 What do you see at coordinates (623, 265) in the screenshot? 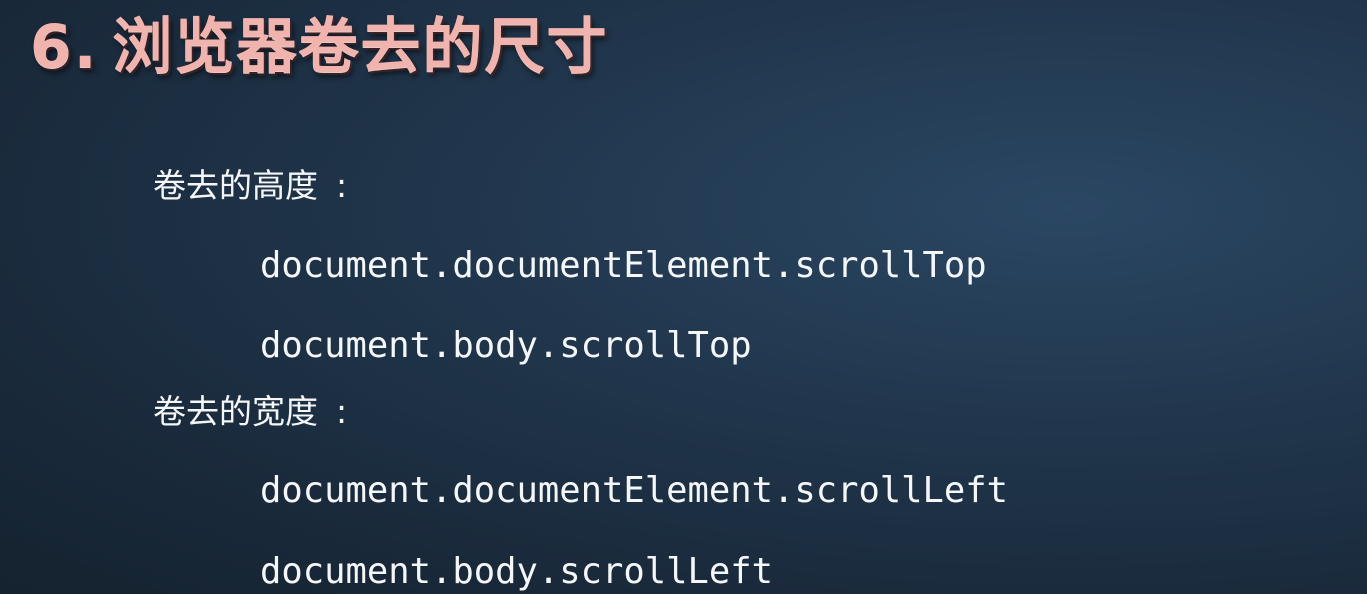
I see `code-line-document-element-scroll-top: document.documentElement.scrollTop` at bounding box center [623, 265].